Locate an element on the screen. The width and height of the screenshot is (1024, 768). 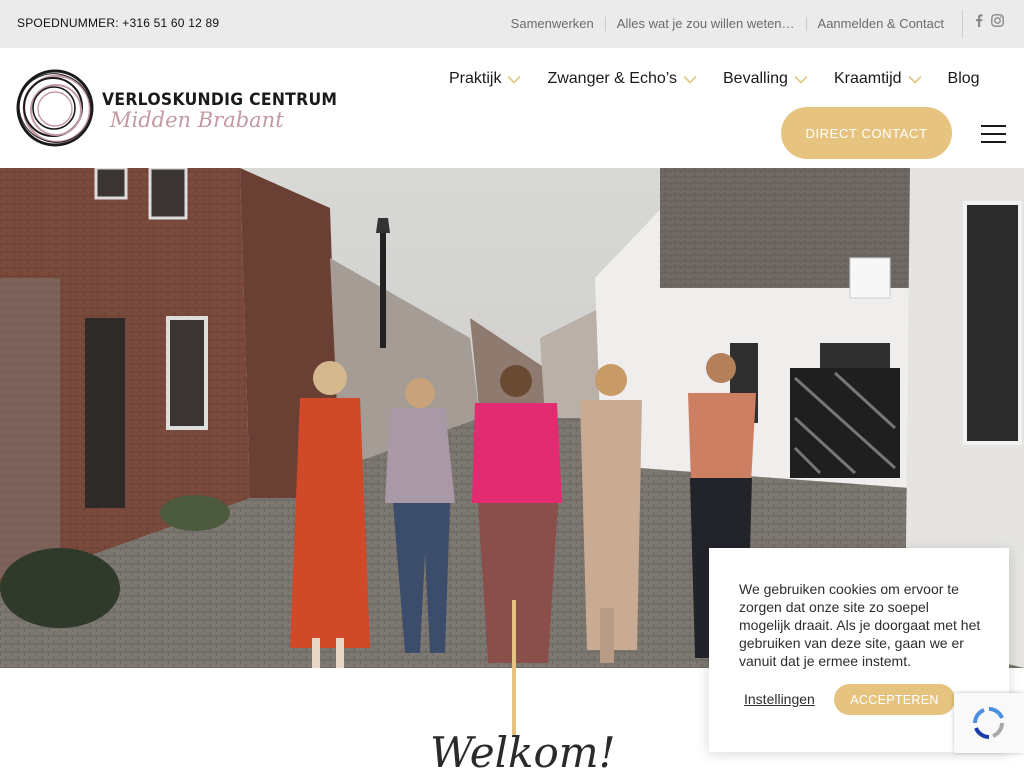
recaptcha-icon is located at coordinates (988, 723).